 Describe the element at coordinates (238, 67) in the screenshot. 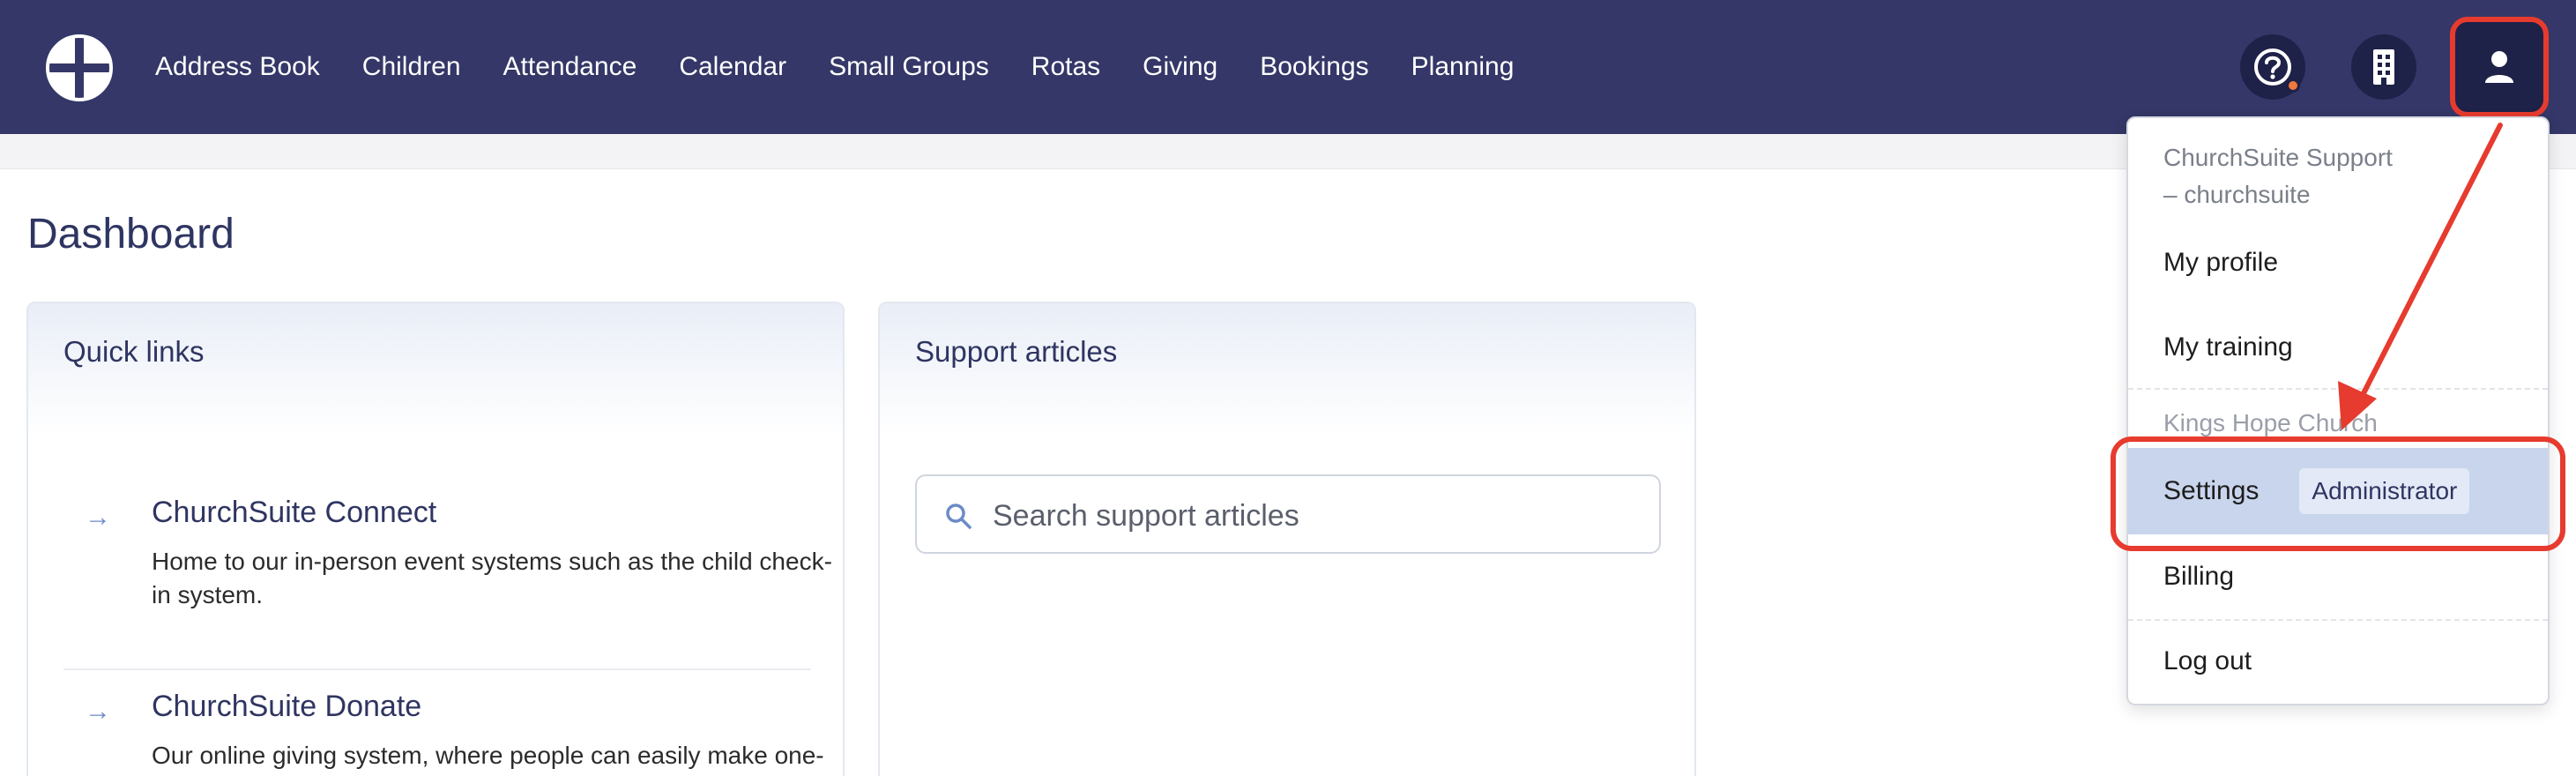

I see `nav-address-book: Address Book` at that location.